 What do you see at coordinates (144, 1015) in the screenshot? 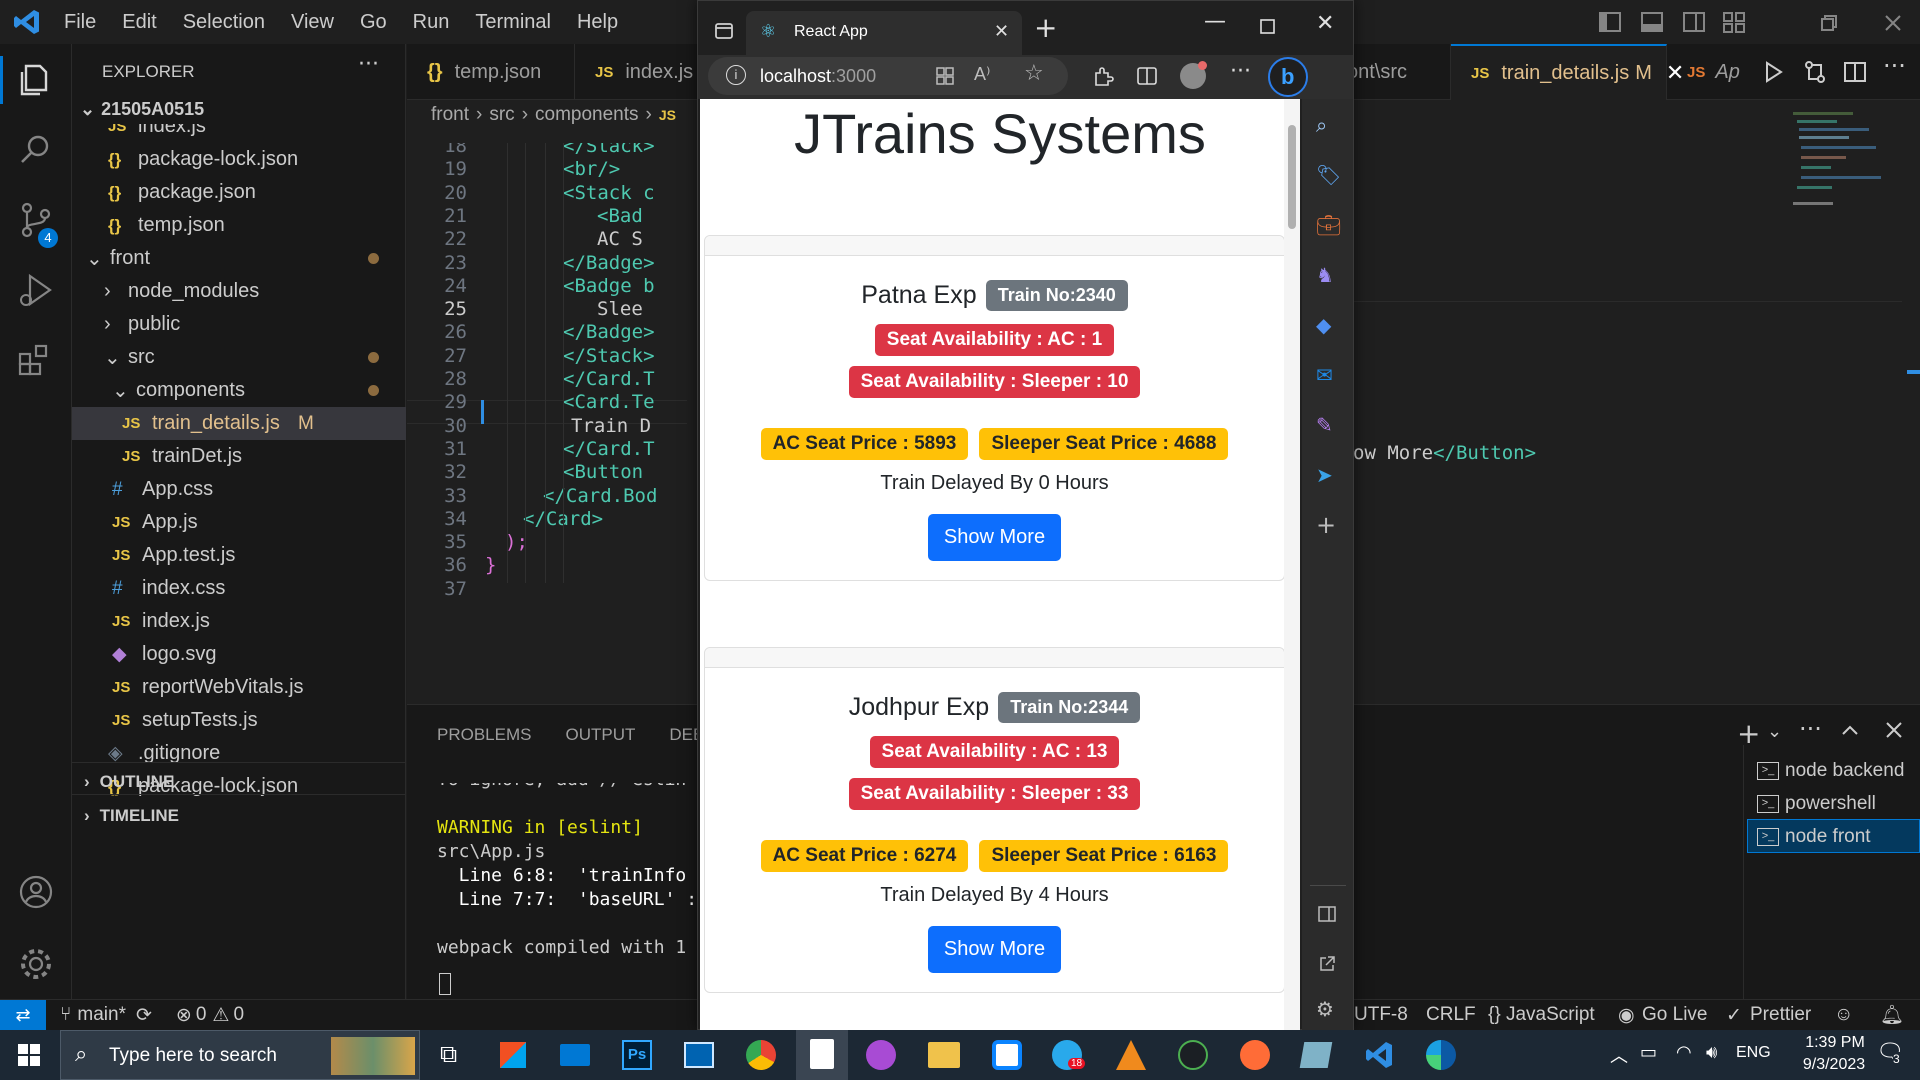
I see `sync-icon: ⟳` at bounding box center [144, 1015].